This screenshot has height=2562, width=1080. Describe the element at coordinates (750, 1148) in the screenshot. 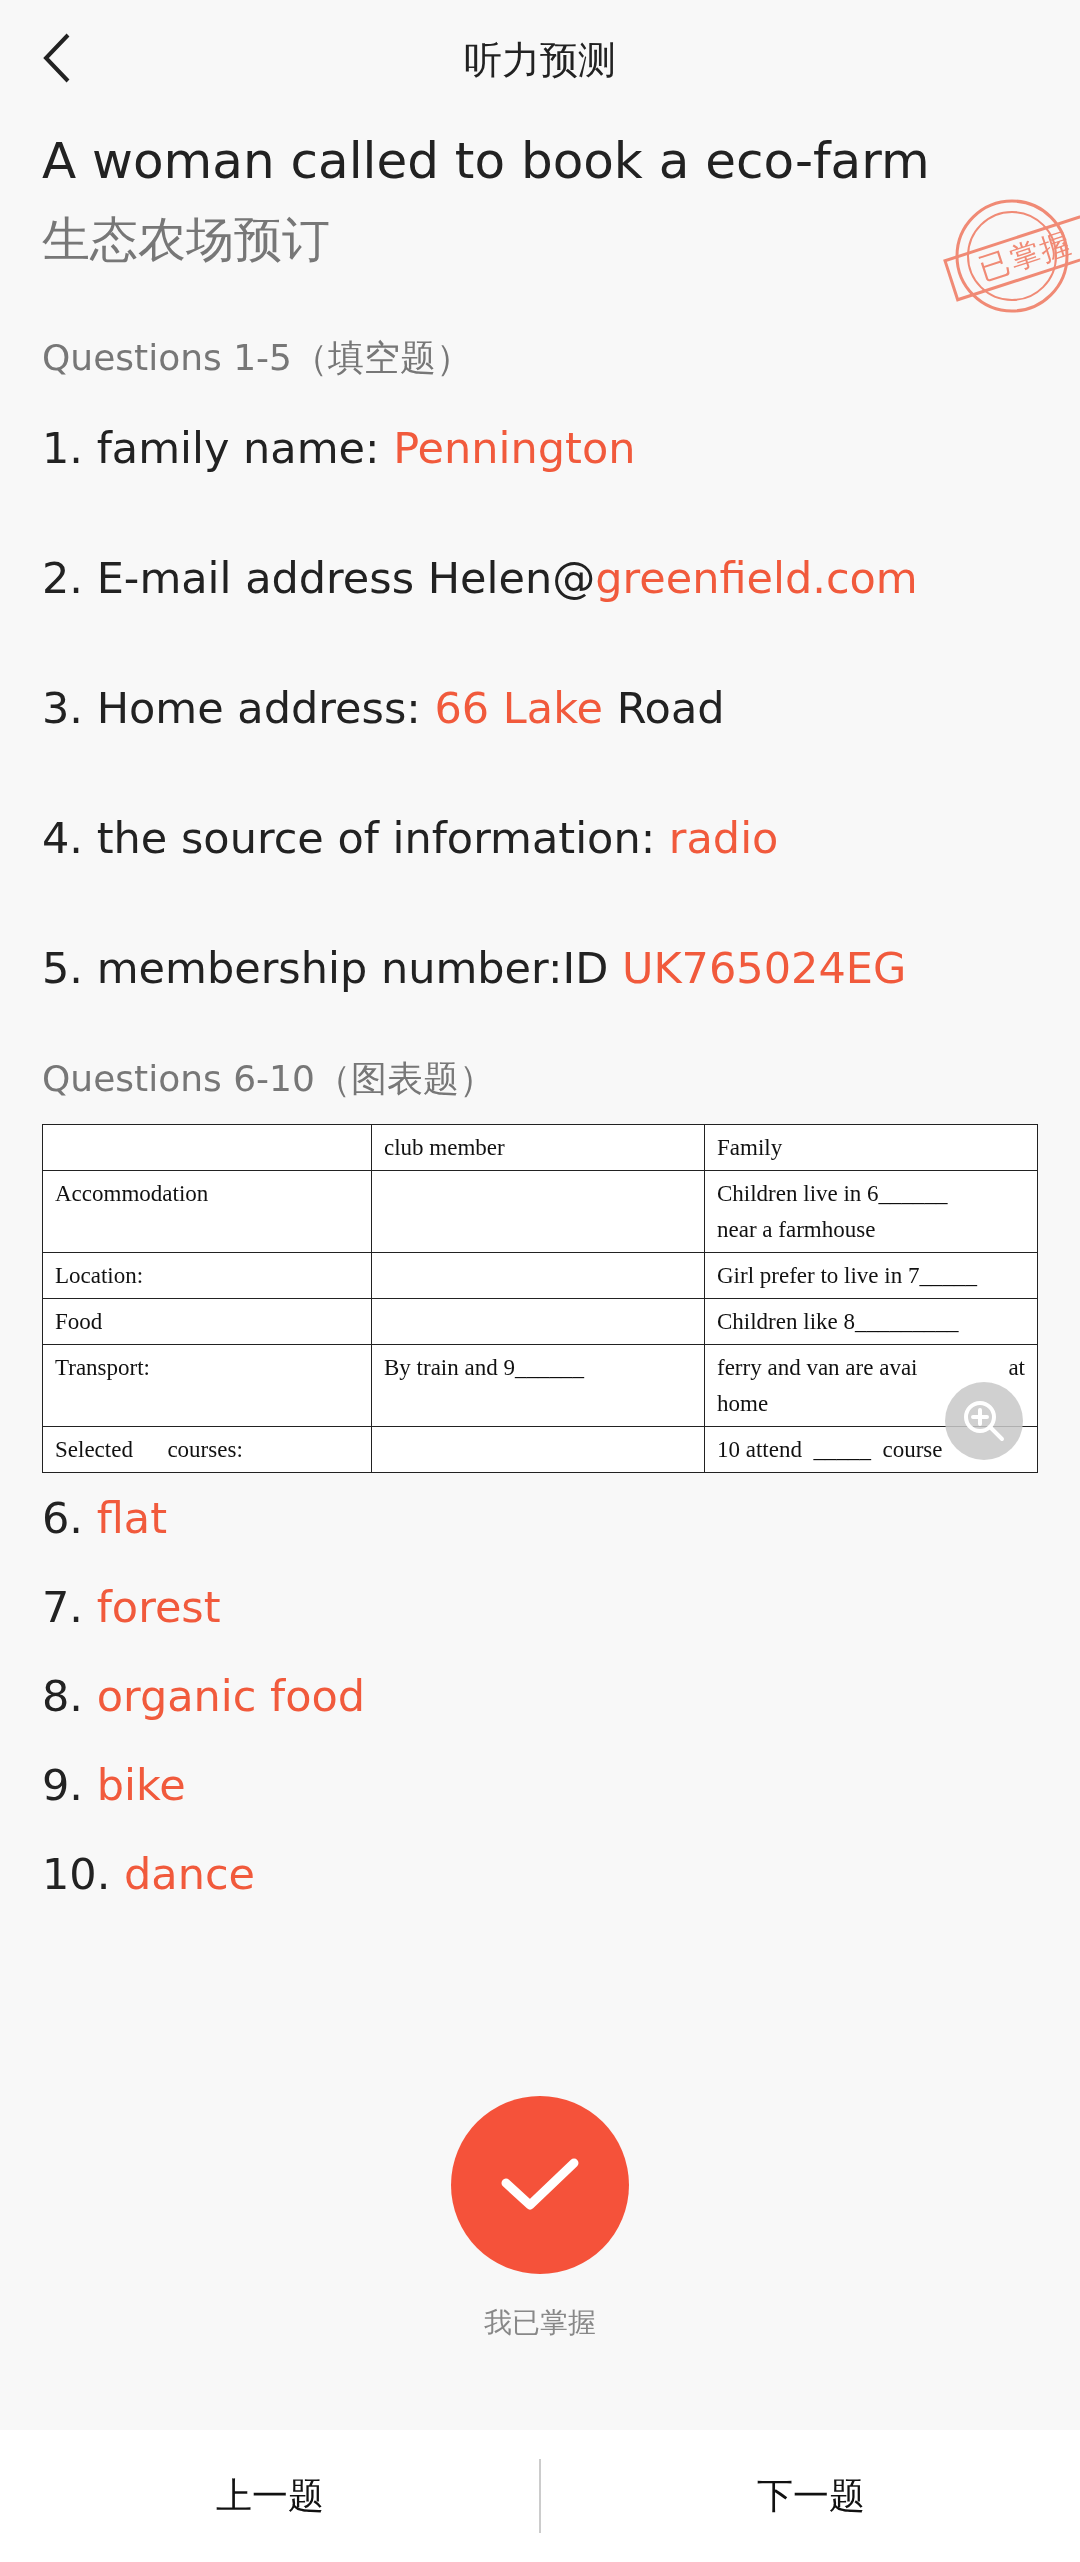

I see `table-text: Family` at that location.